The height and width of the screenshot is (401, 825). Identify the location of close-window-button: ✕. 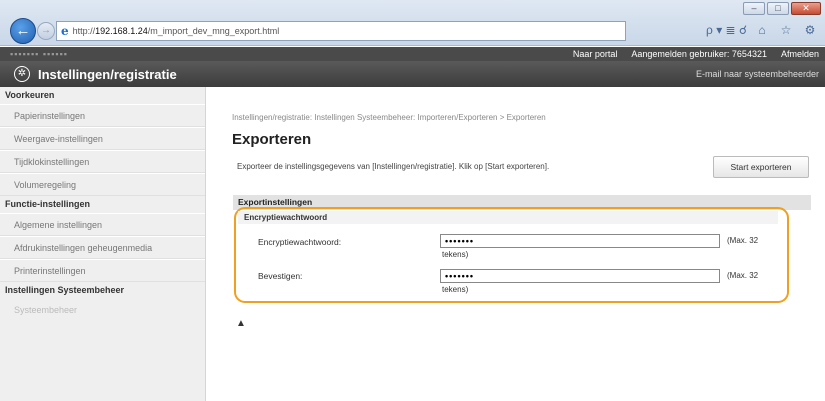
(806, 8).